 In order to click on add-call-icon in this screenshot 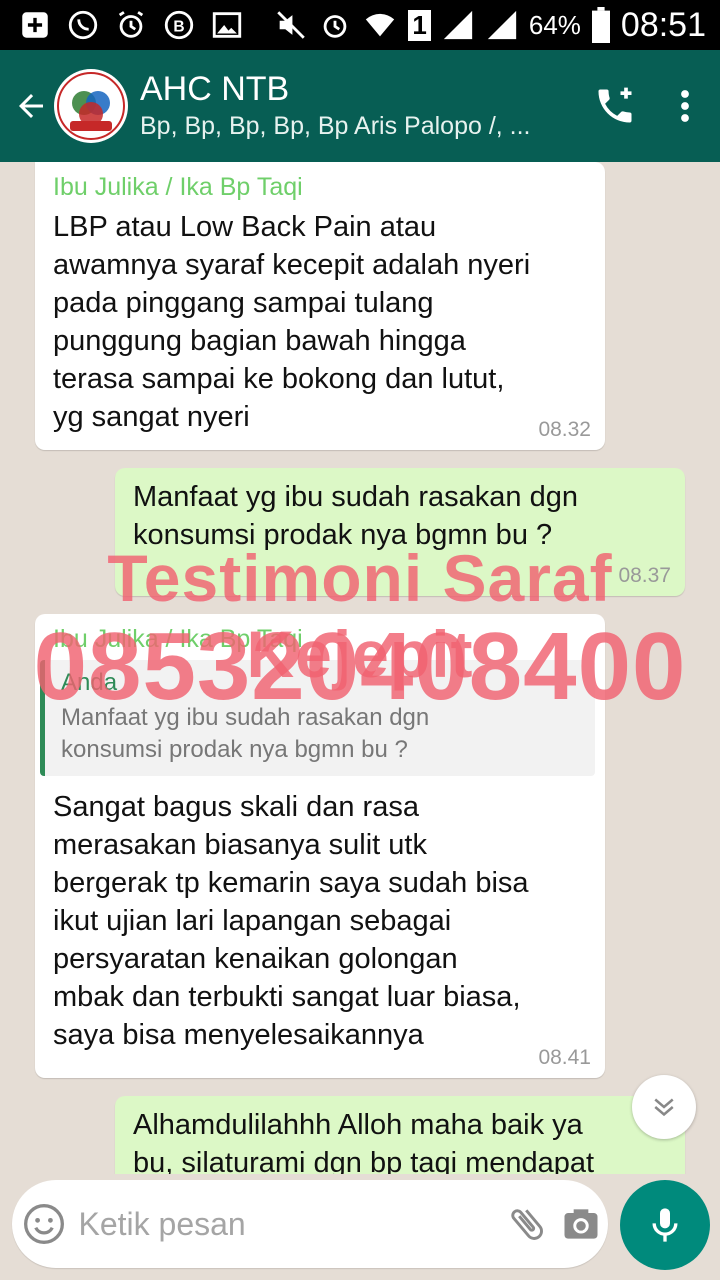, I will do `click(615, 105)`.